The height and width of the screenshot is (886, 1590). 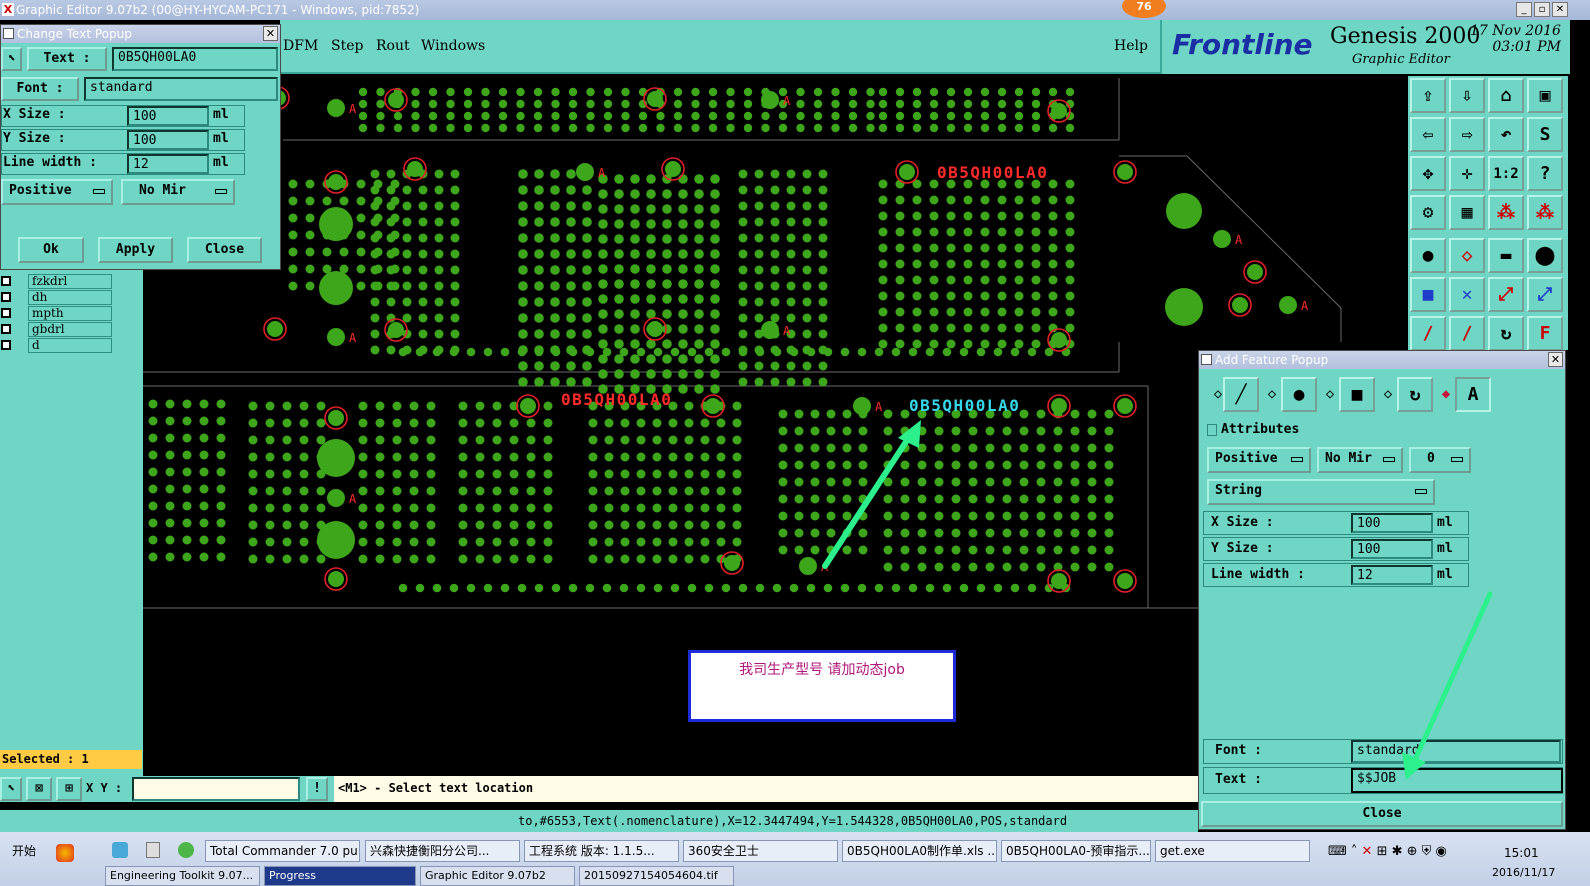 I want to click on pad-icon: ●, so click(x=1428, y=255).